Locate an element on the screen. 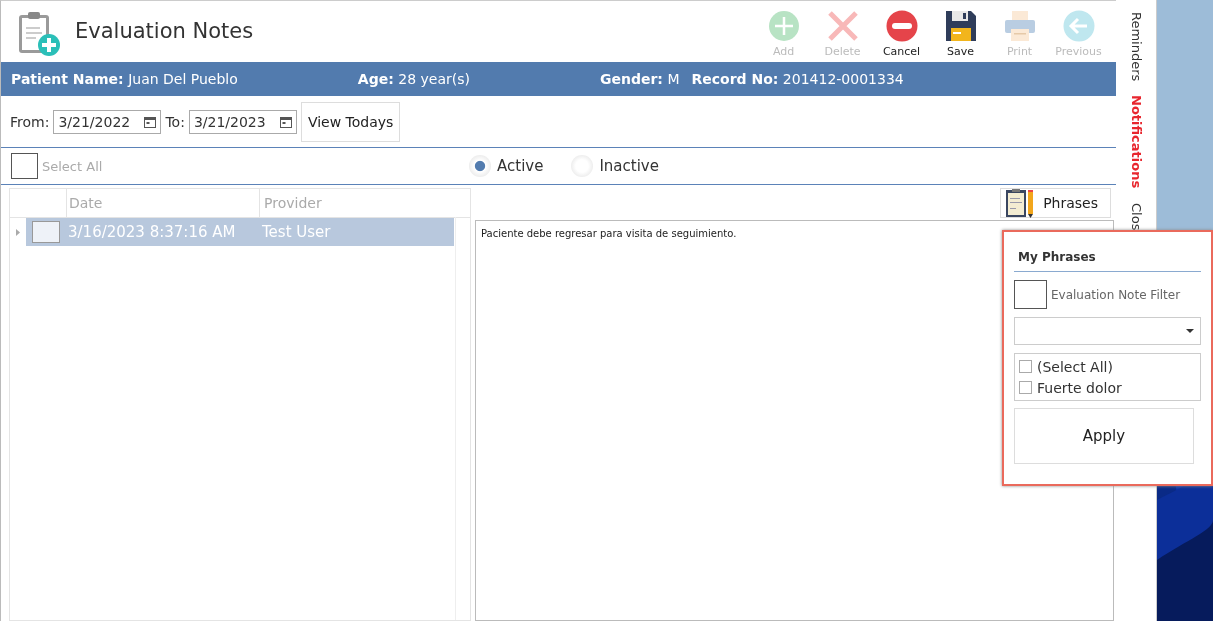  date-field: 3/21/2022 is located at coordinates (107, 121).